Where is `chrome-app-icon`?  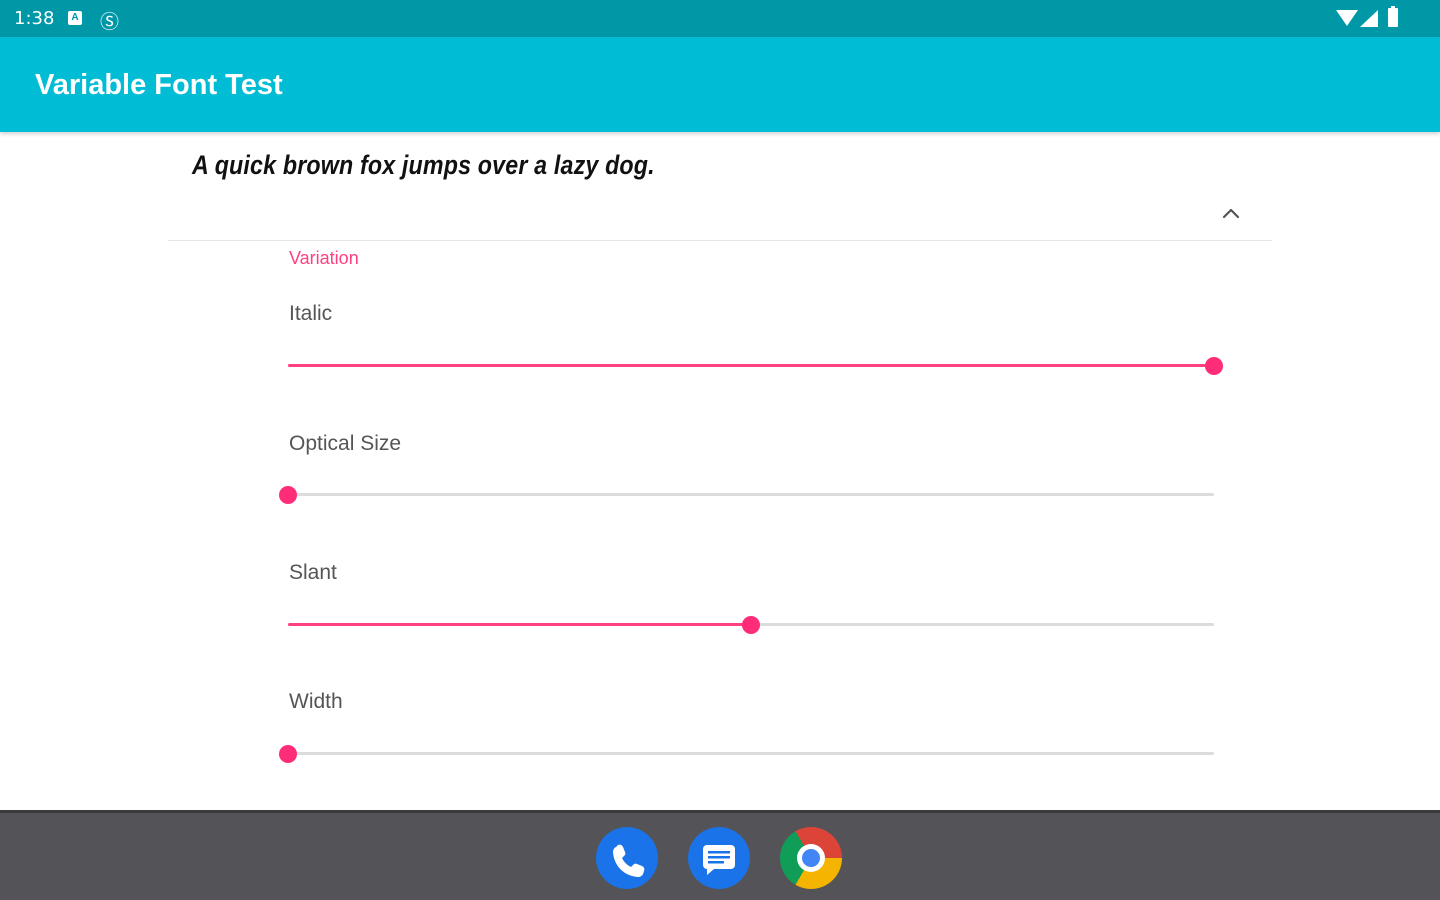 chrome-app-icon is located at coordinates (811, 858).